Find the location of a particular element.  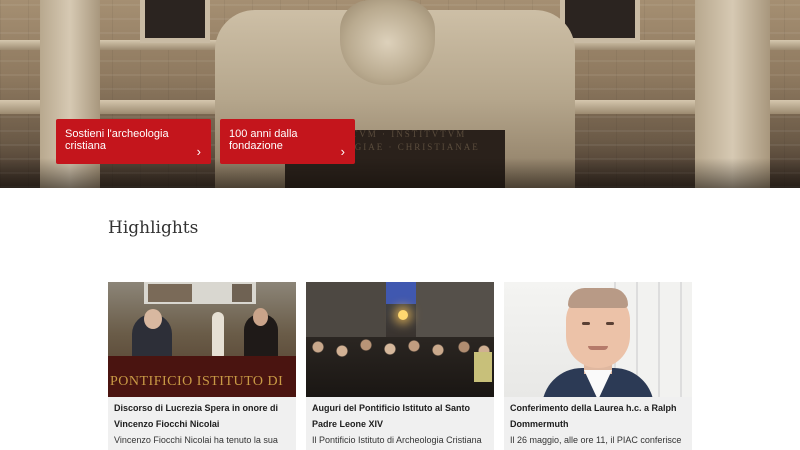

hero-coat-of-arms is located at coordinates (387, 42).